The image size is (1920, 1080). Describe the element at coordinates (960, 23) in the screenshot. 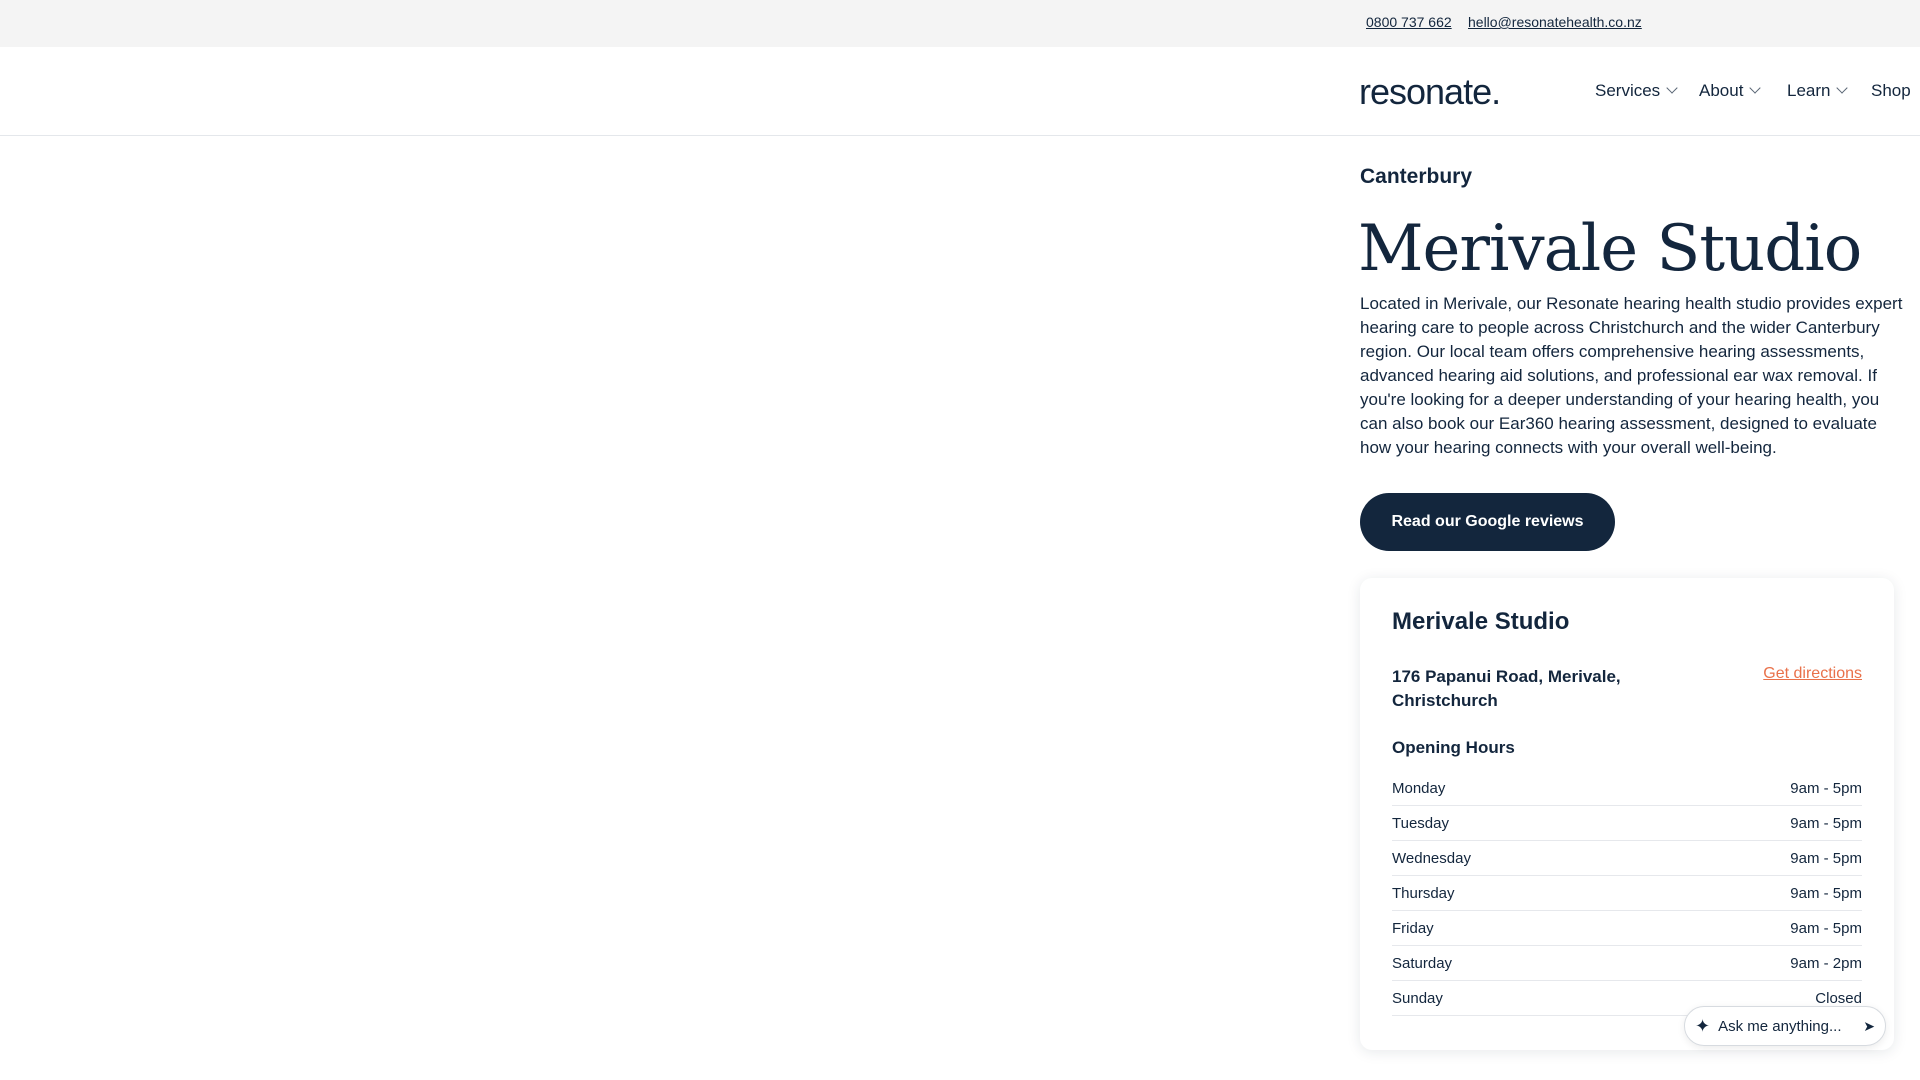

I see `utility-bar: 0800 737 662 hello@resonatehealth.co.nz` at that location.